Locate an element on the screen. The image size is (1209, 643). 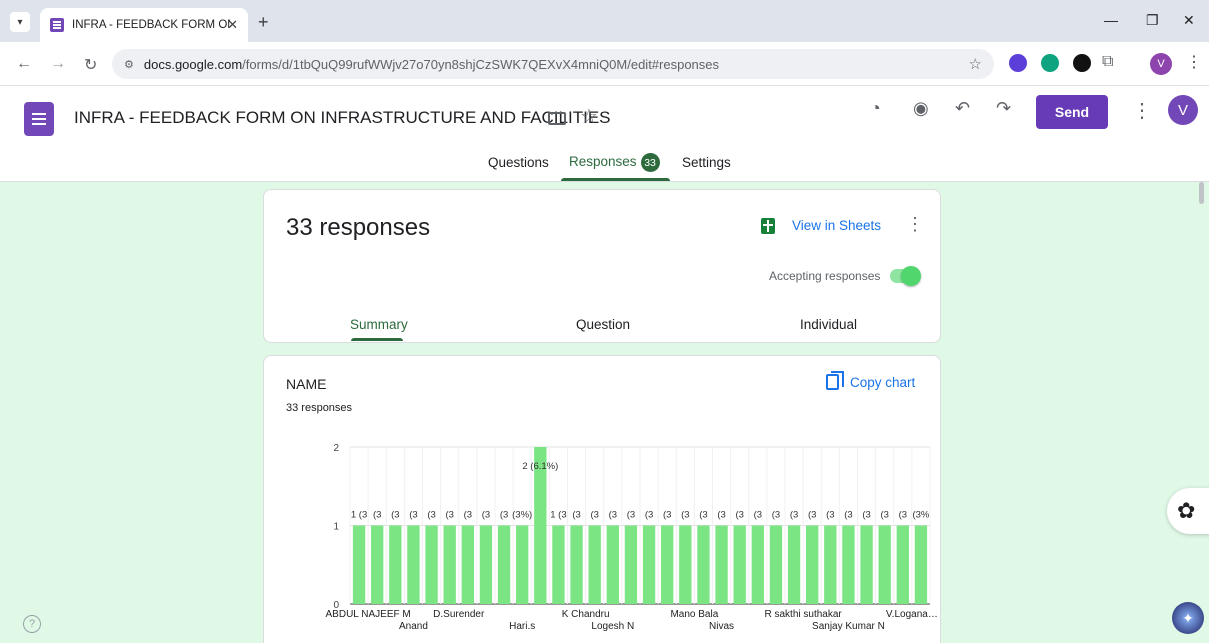
active-tab-indicator is located at coordinates (615, 179).